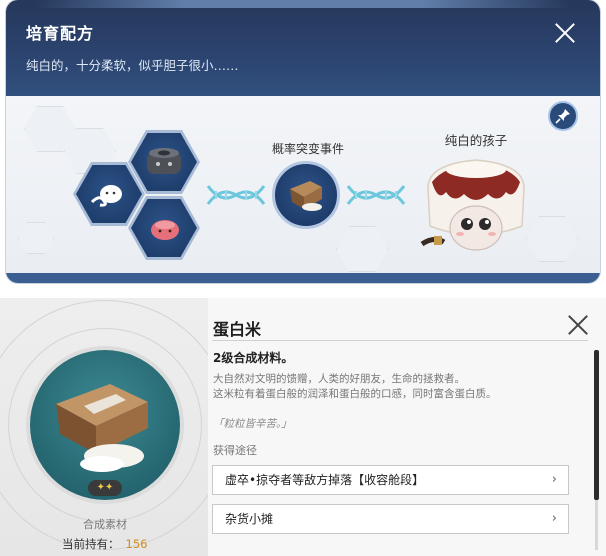 The width and height of the screenshot is (606, 556). I want to click on pin-icon, so click(562, 116).